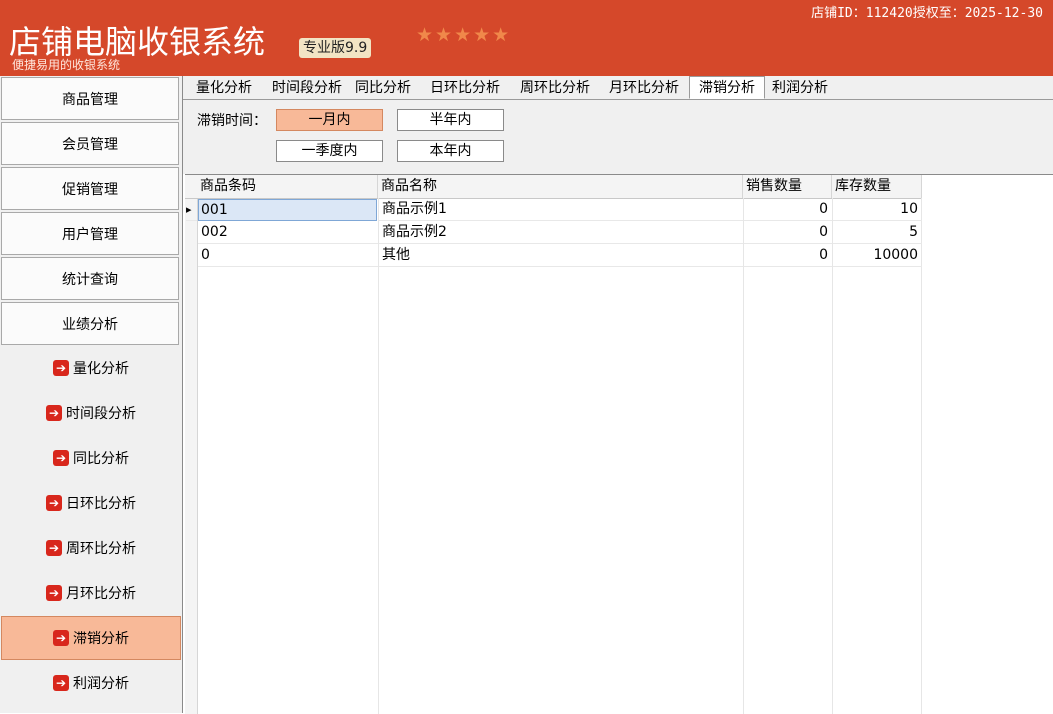  I want to click on sidebar-subitem-profit: ➔ 利润分析, so click(91, 683).